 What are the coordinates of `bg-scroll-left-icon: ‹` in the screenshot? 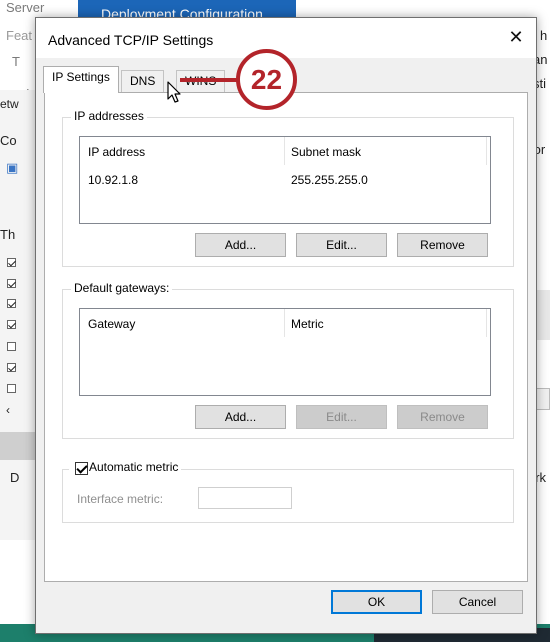 It's located at (8, 410).